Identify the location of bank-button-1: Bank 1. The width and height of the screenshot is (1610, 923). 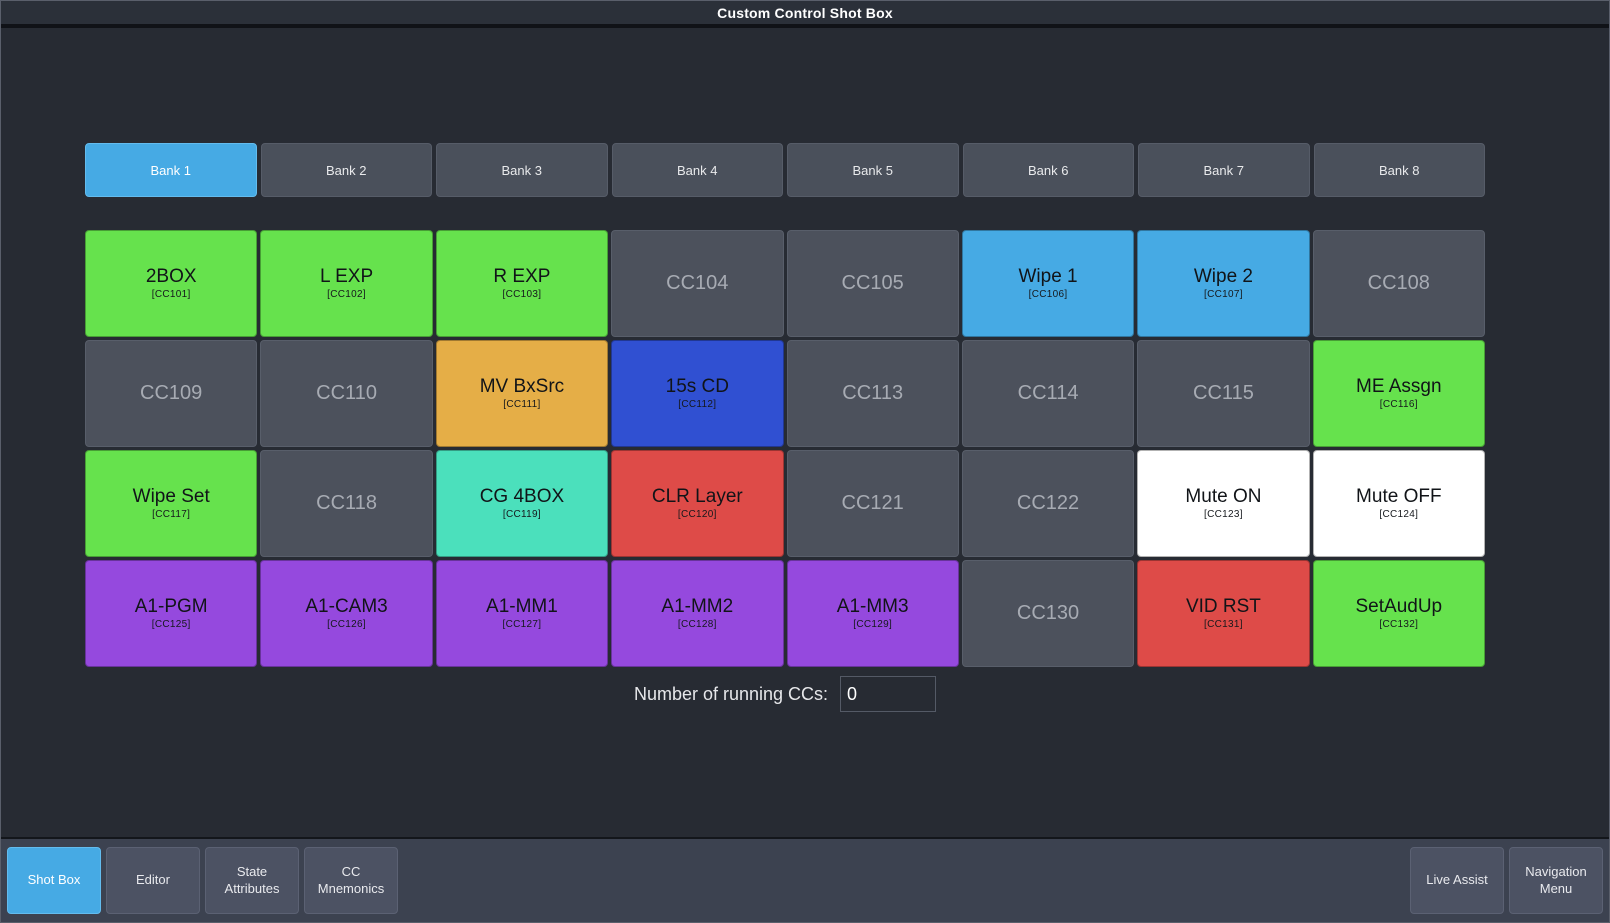
(171, 170).